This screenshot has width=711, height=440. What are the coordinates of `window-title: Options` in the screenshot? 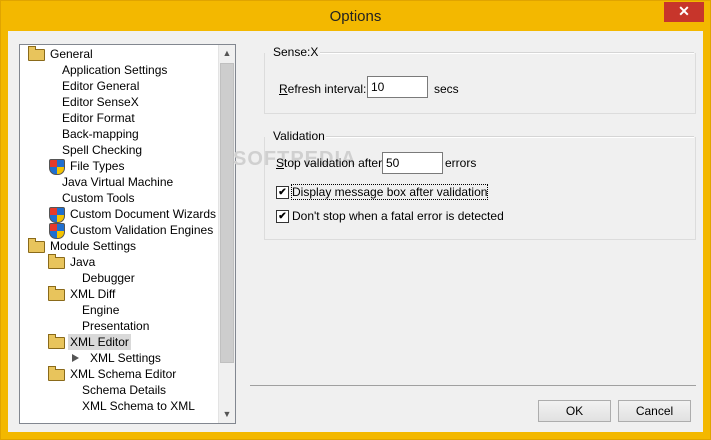 It's located at (355, 16).